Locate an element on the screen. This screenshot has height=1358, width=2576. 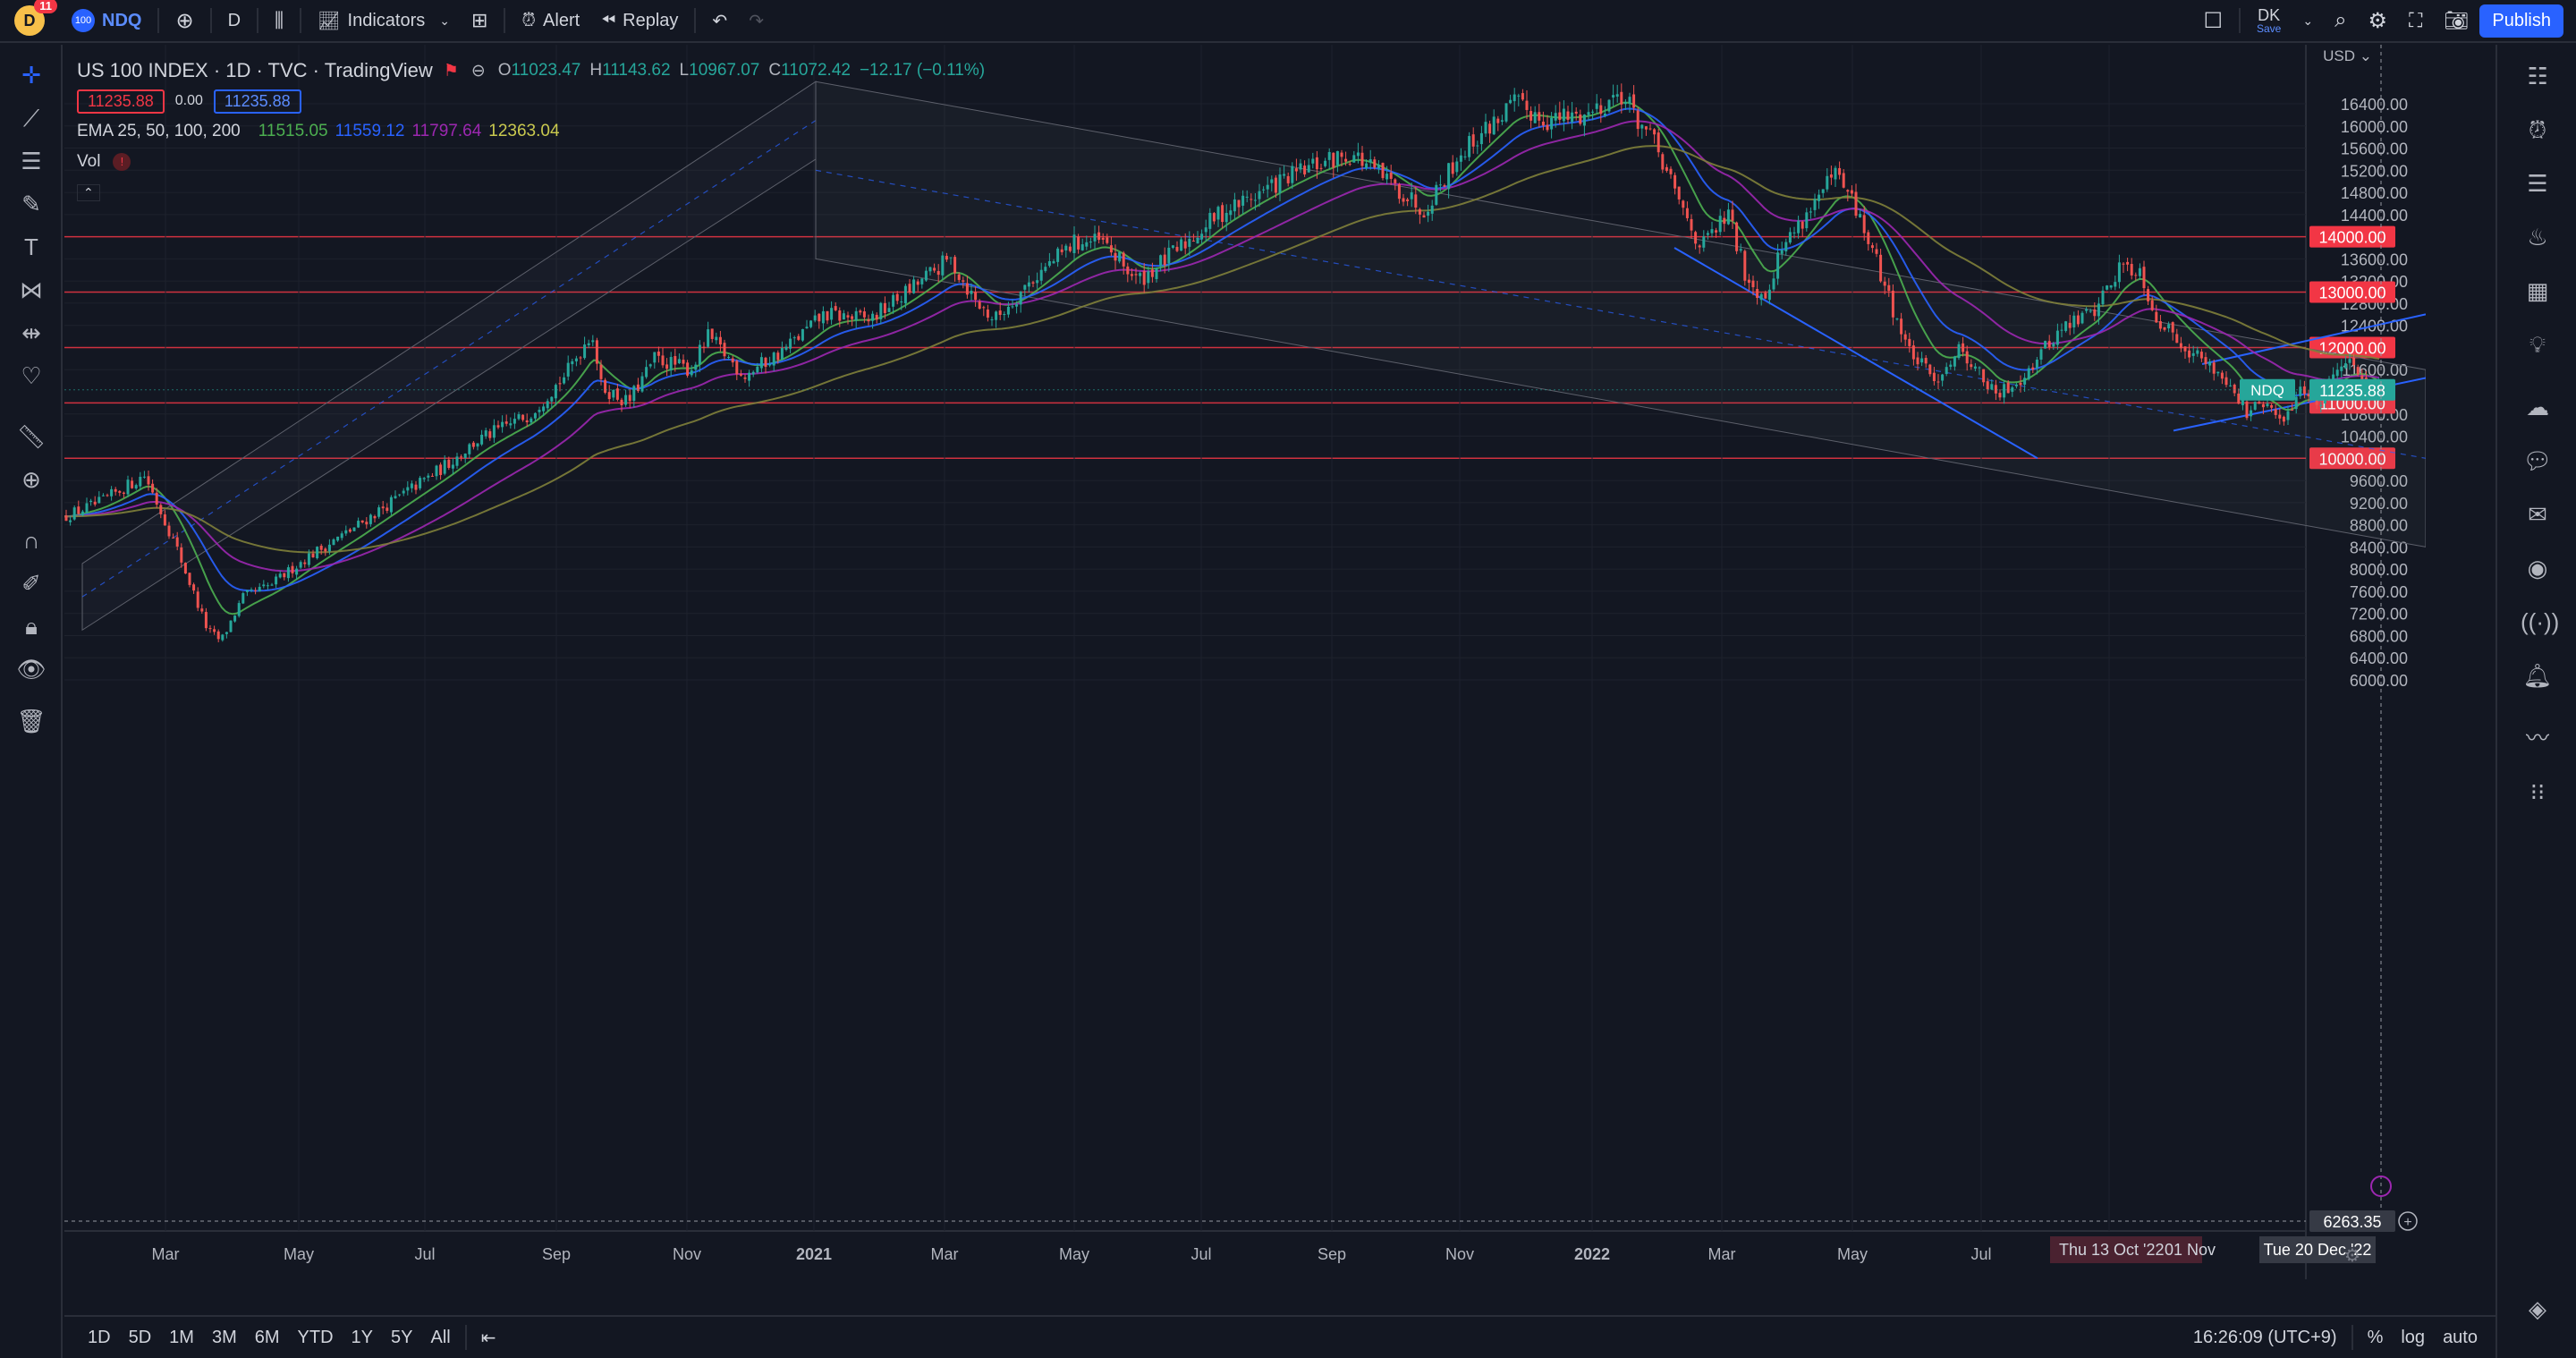
price-axis-label: 7600.00 is located at coordinates (2379, 592).